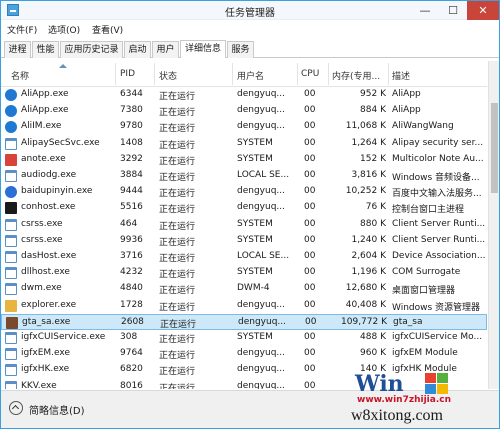 The width and height of the screenshot is (500, 429). Describe the element at coordinates (131, 94) in the screenshot. I see `process-pid: 6344` at that location.